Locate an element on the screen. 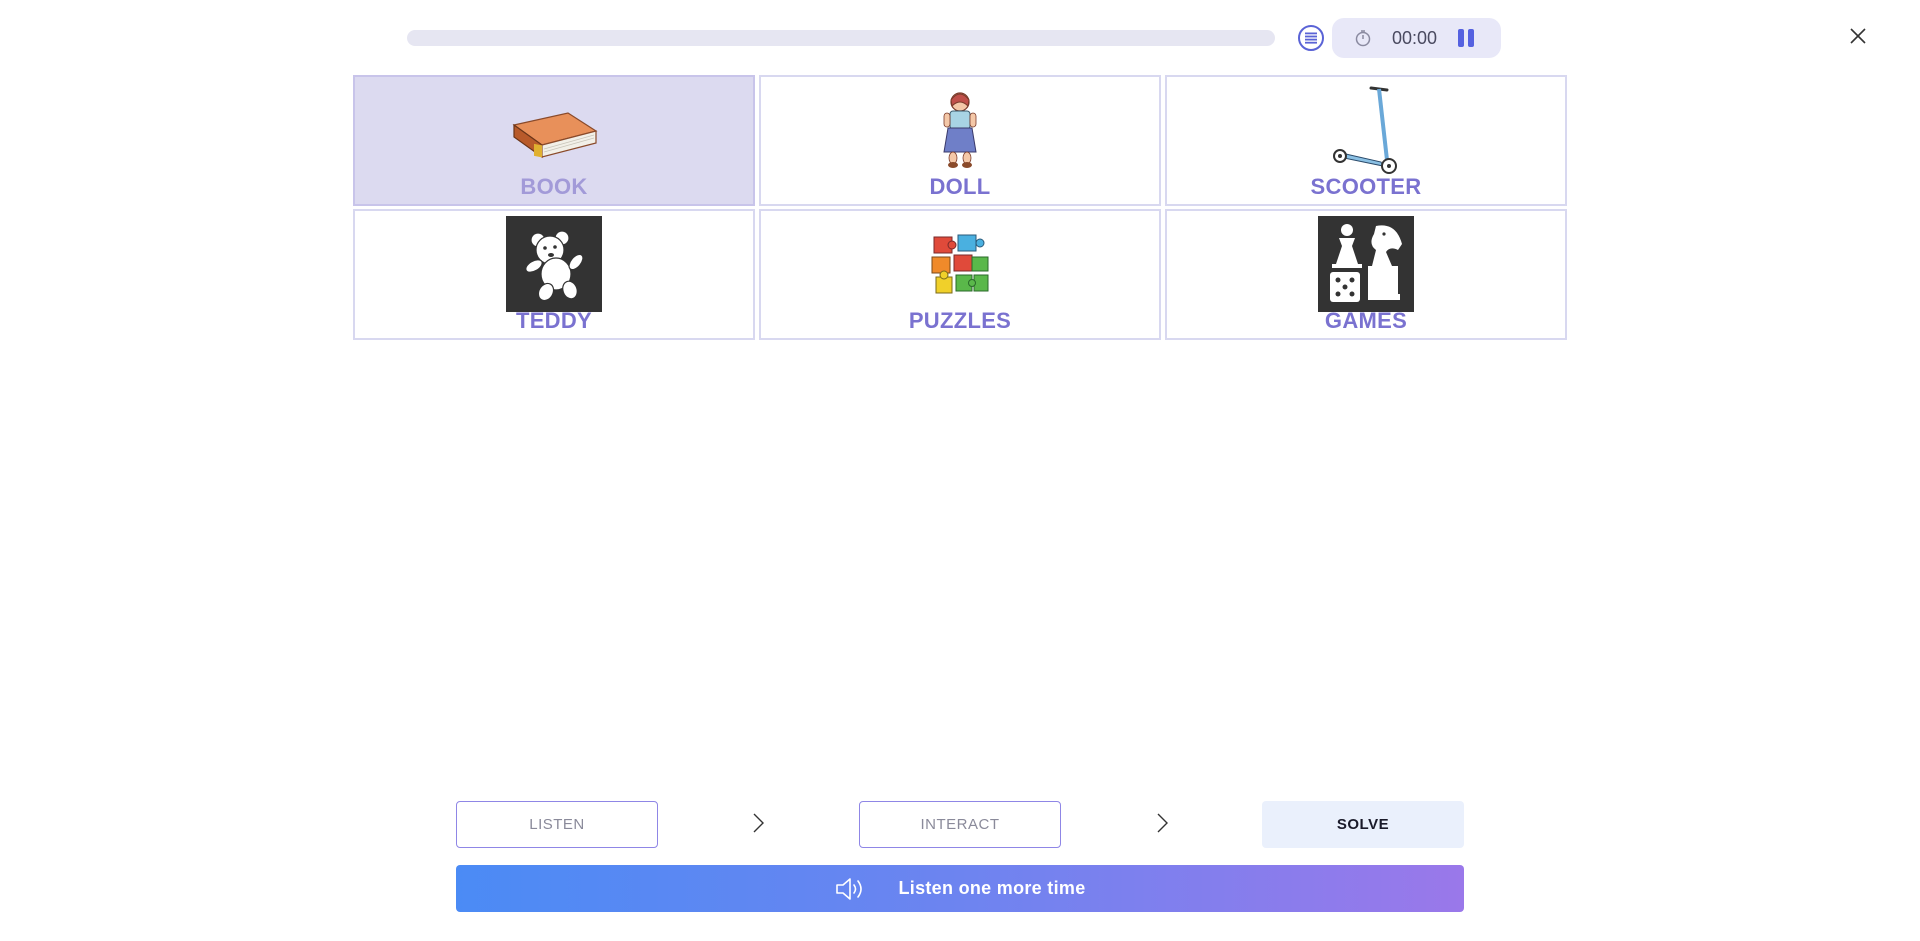 The image size is (1920, 941). card-teddy: TEDDY is located at coordinates (554, 274).